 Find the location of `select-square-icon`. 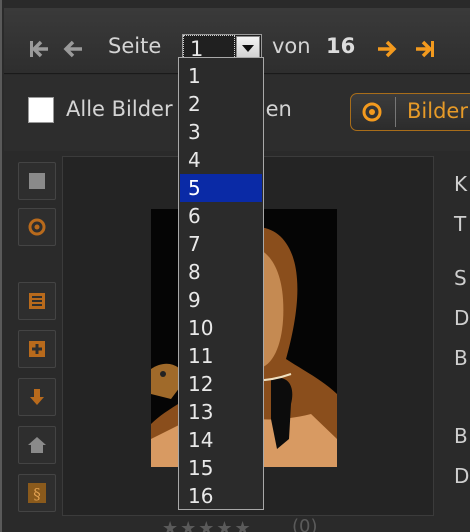

select-square-icon is located at coordinates (37, 181).